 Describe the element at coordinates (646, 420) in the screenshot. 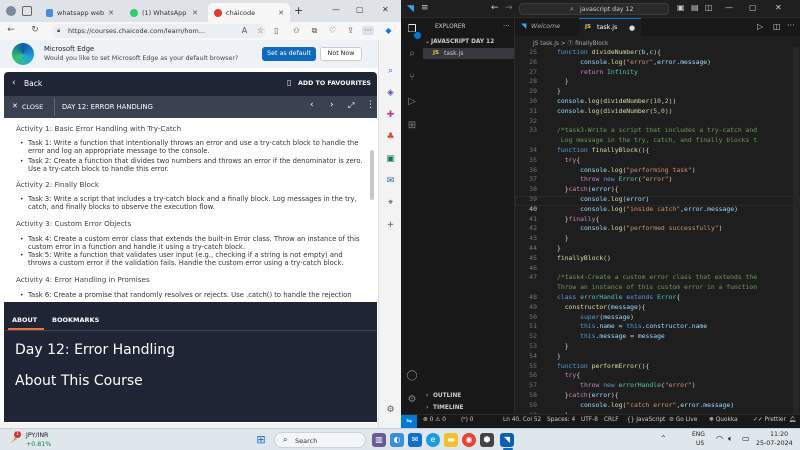

I see `language-mode: {} JavaScript` at that location.